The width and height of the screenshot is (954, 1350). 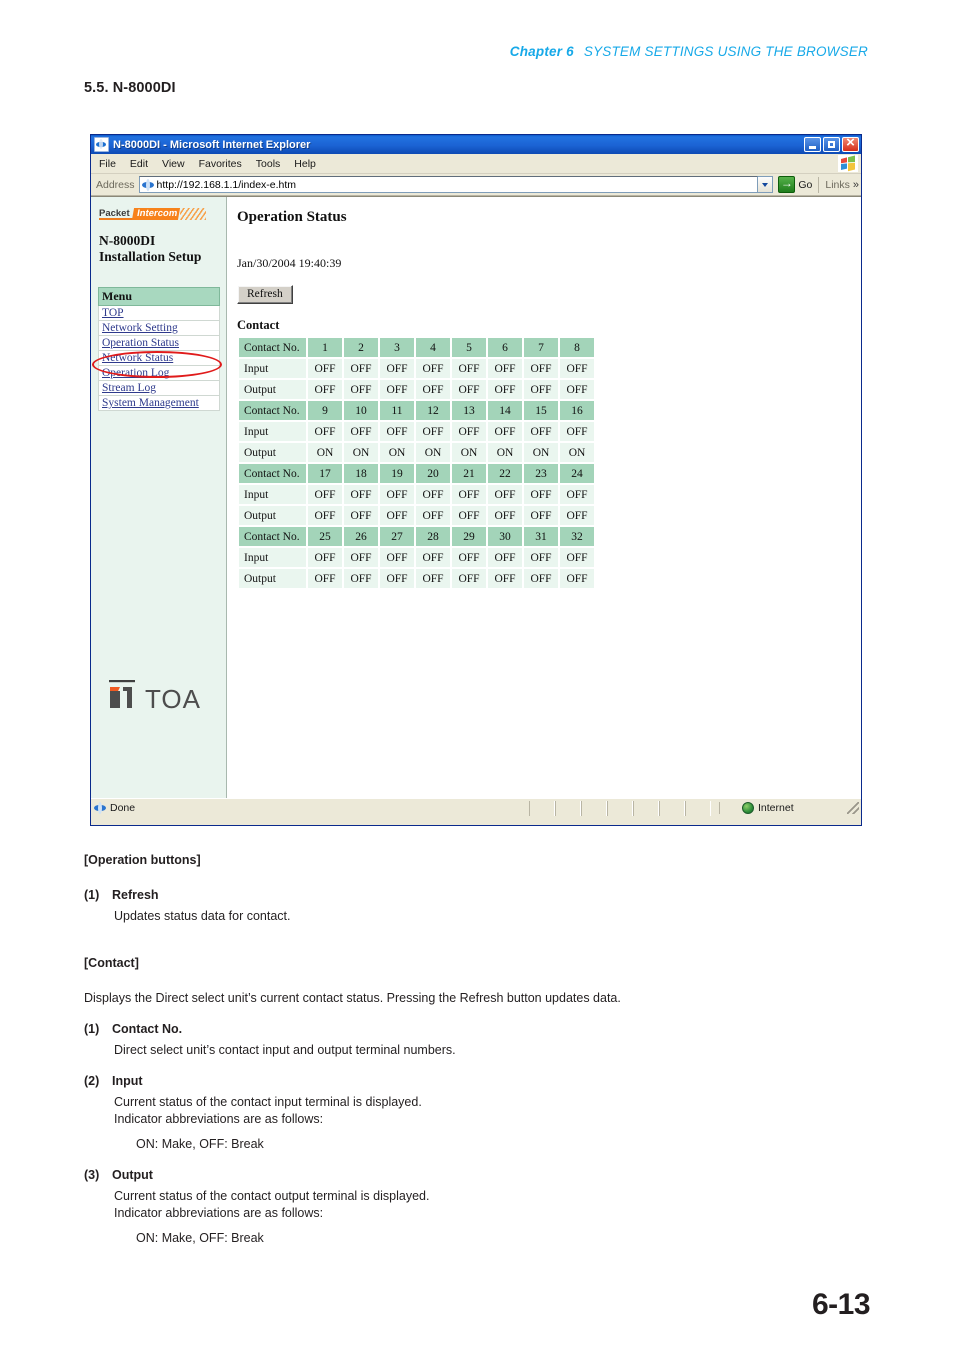 What do you see at coordinates (130, 88) in the screenshot?
I see `page-title: 5.5. N-8000DI` at bounding box center [130, 88].